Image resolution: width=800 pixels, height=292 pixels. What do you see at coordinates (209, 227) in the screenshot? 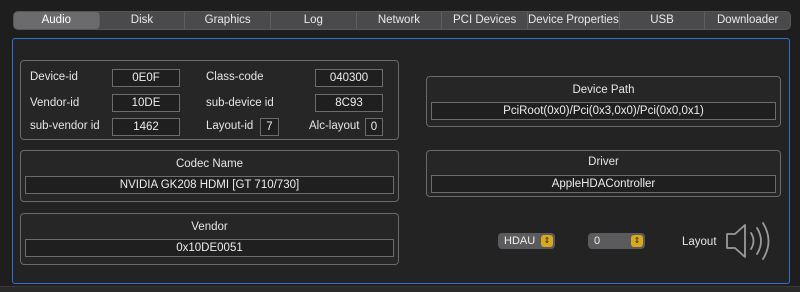
I see `vendor-title: Vendor` at bounding box center [209, 227].